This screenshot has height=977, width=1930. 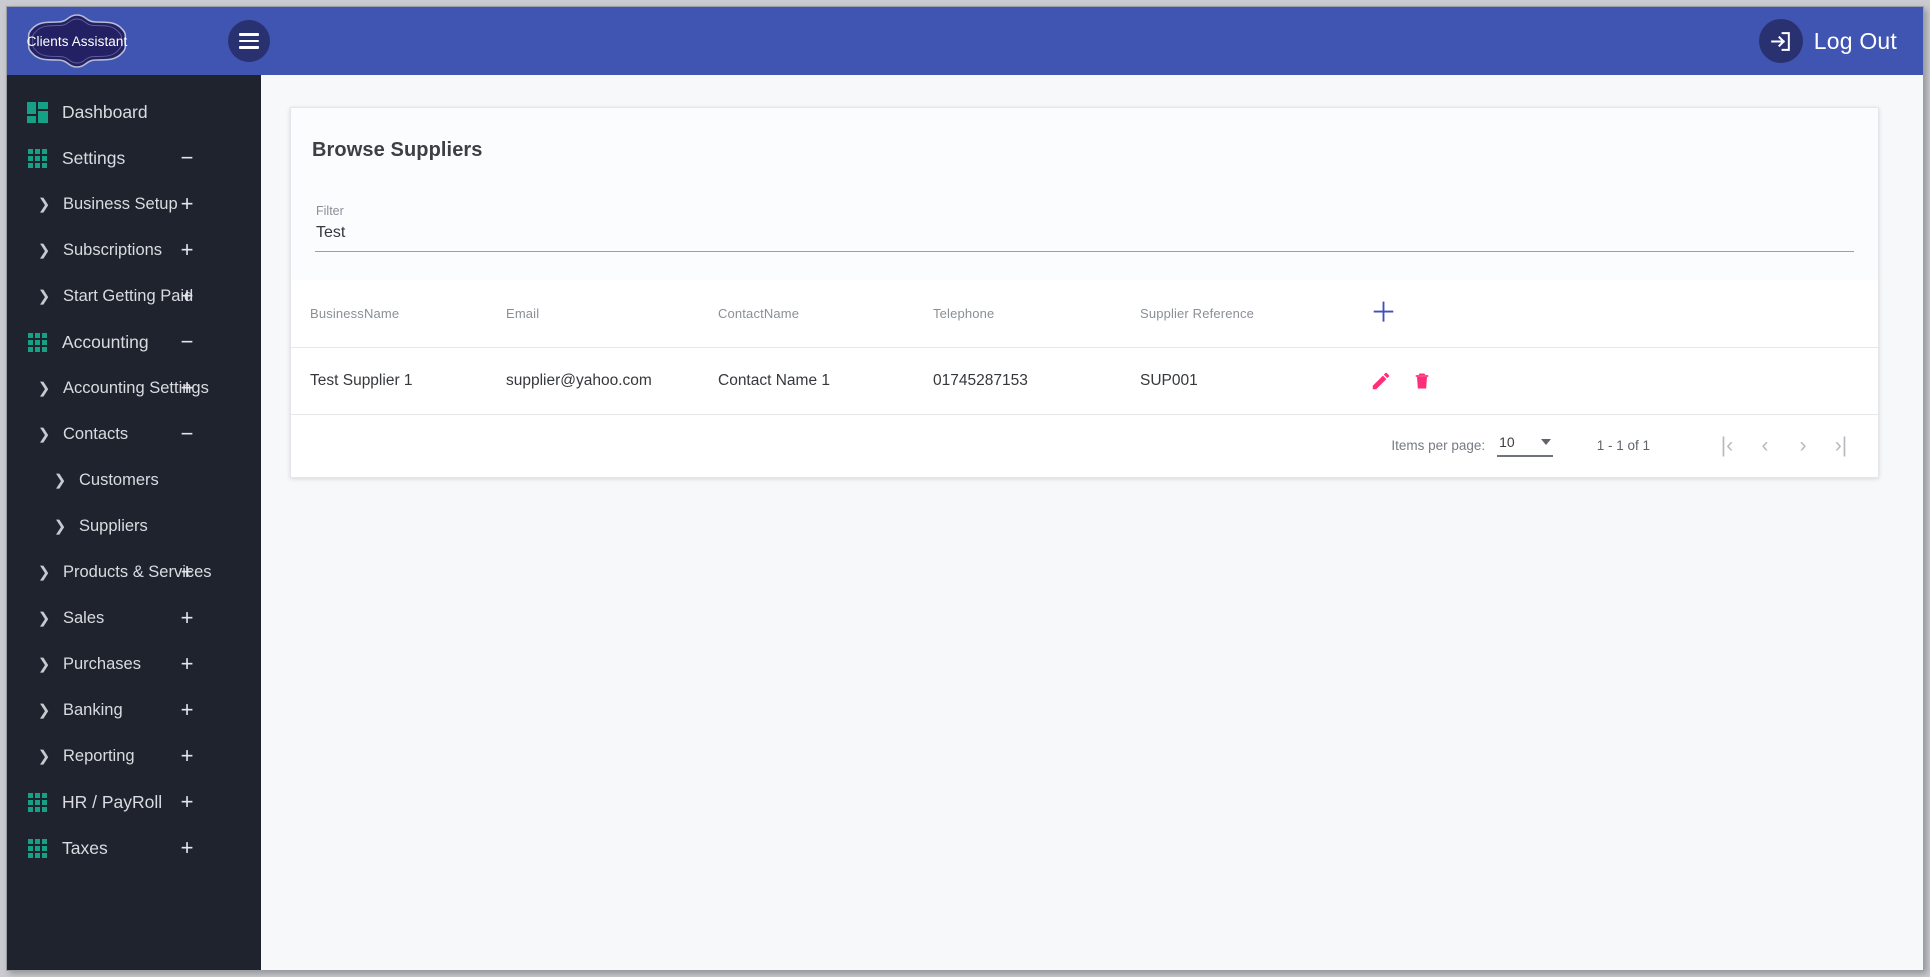 What do you see at coordinates (398, 313) in the screenshot?
I see `column-header: BusinessName` at bounding box center [398, 313].